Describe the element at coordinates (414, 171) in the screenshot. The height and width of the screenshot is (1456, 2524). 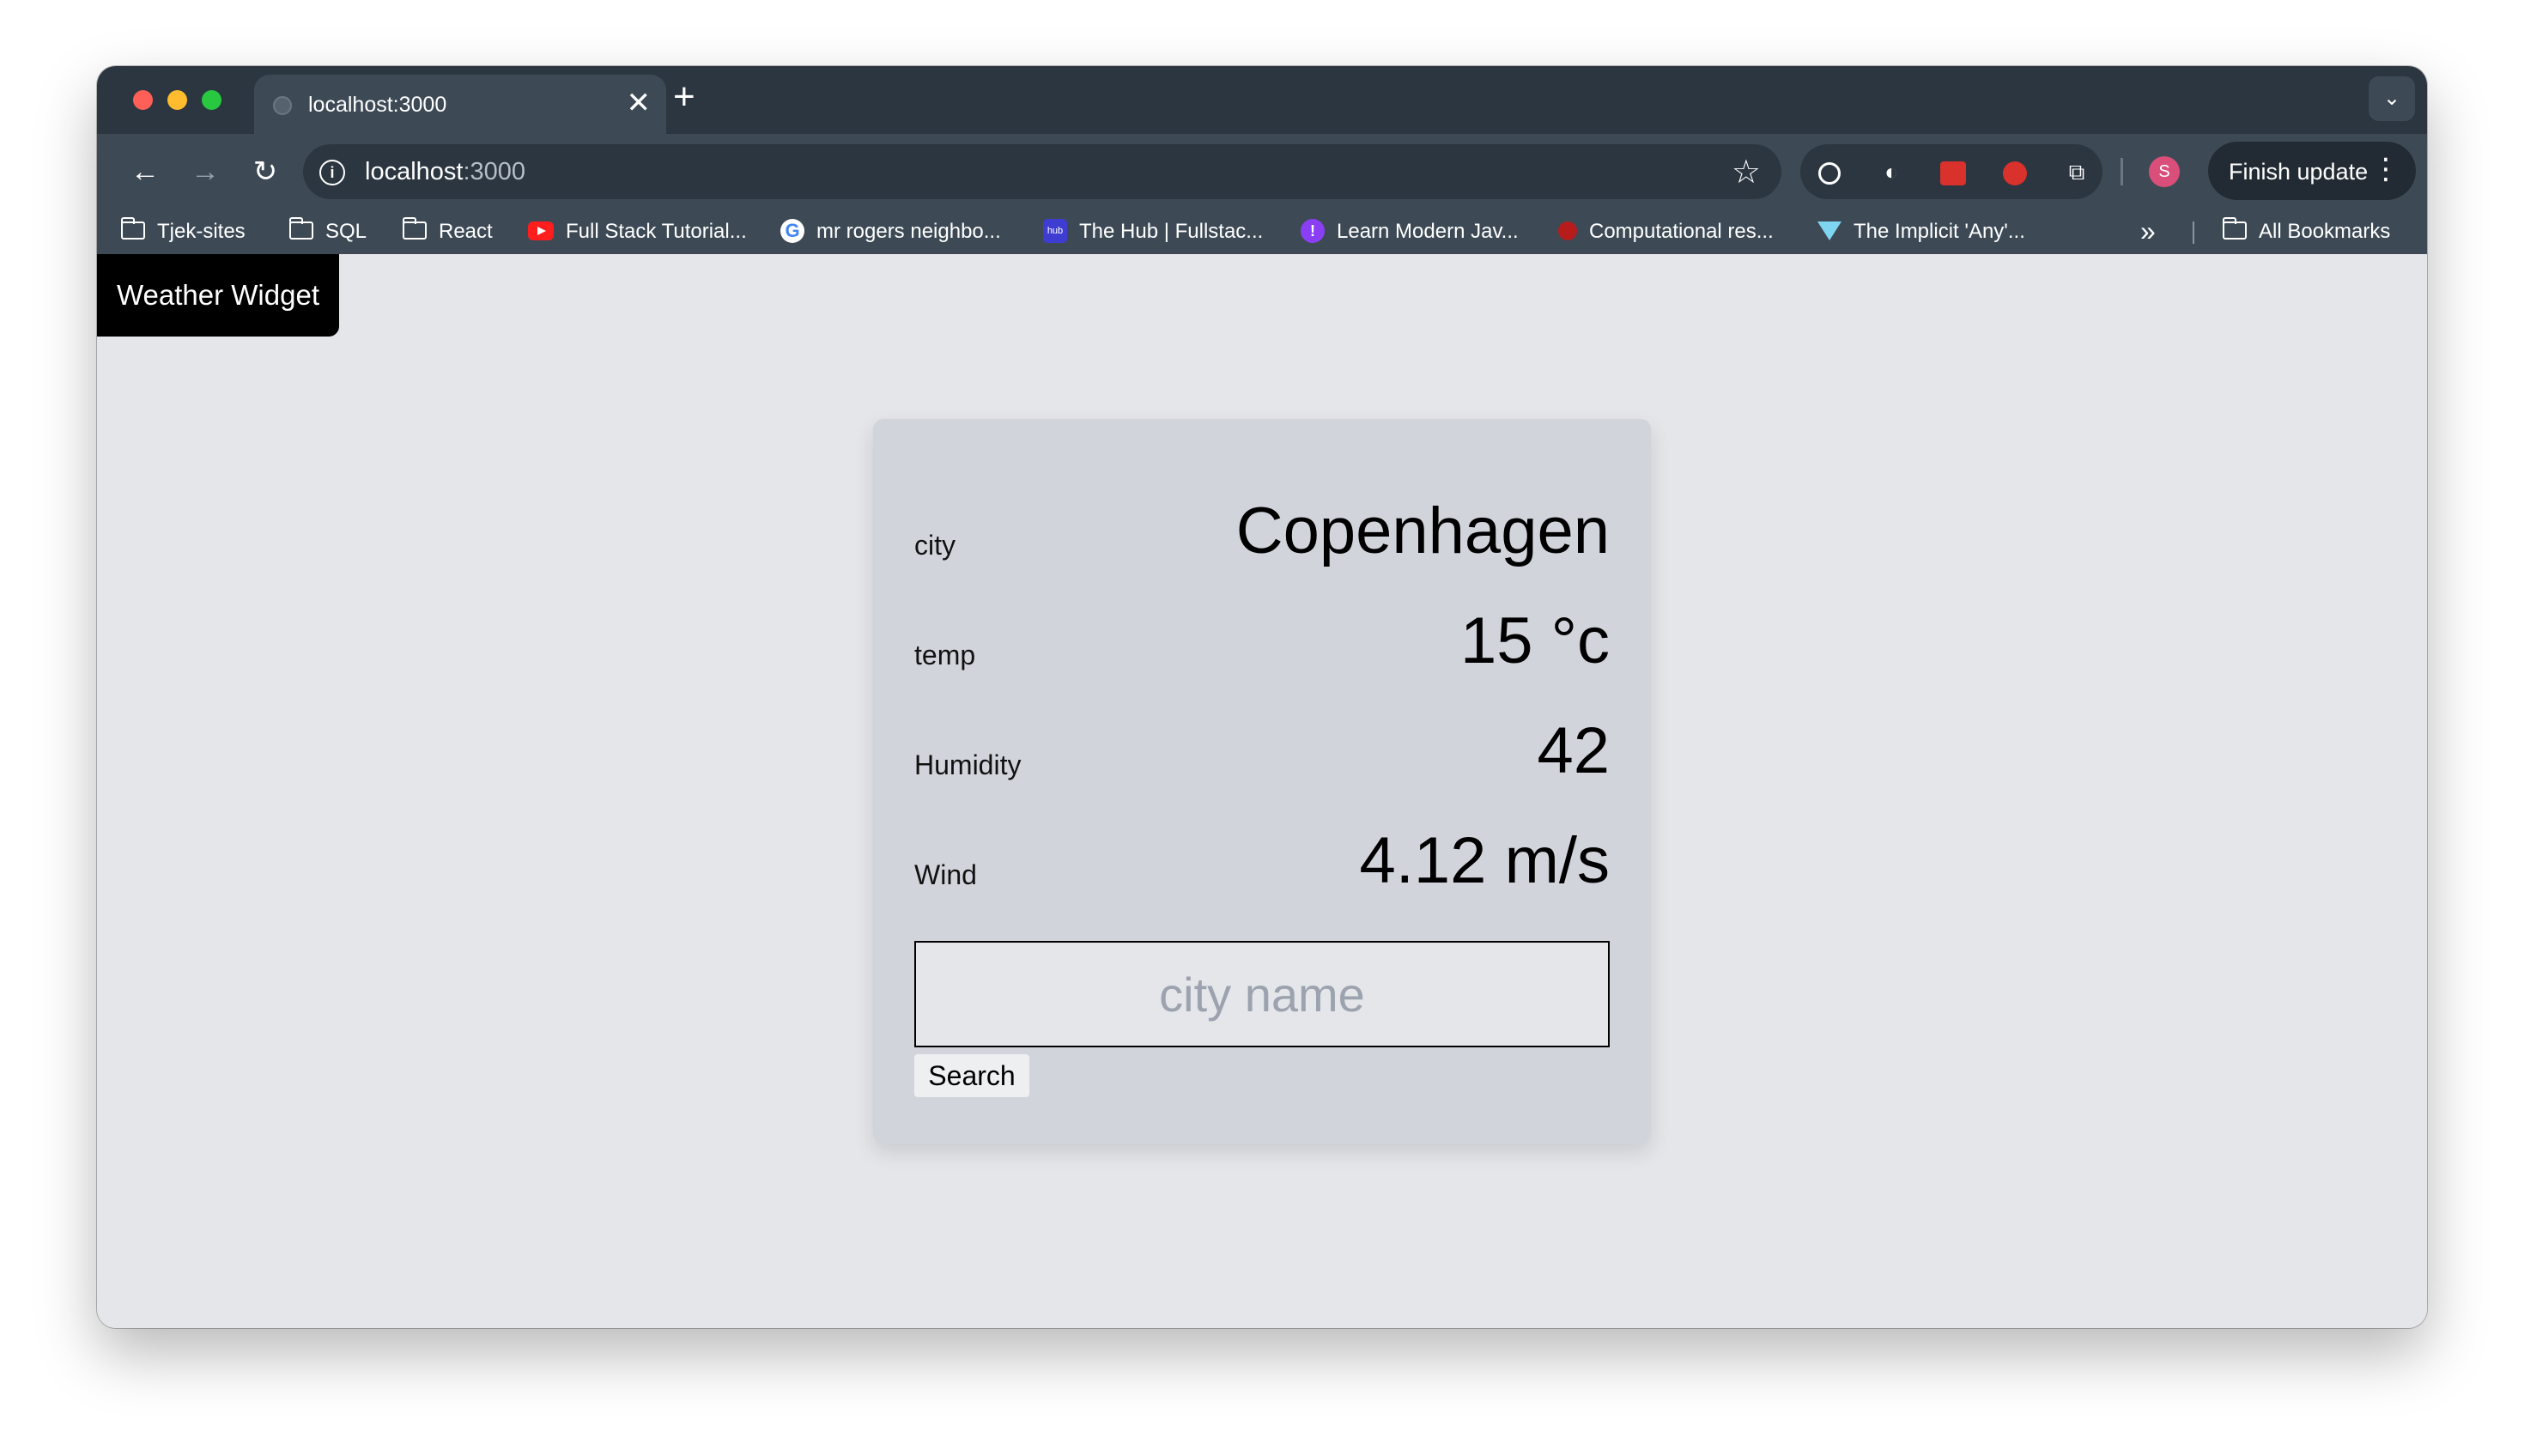
I see `url-host: localhost` at that location.